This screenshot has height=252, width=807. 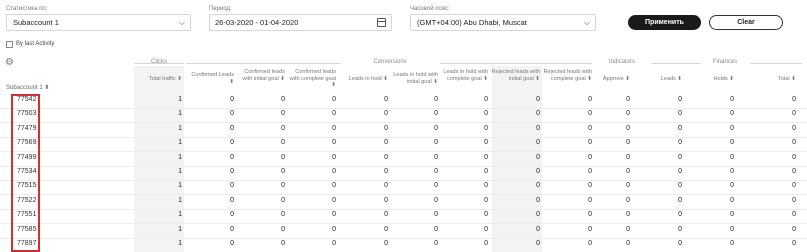 I want to click on group-conversions: Conversions, so click(x=390, y=62).